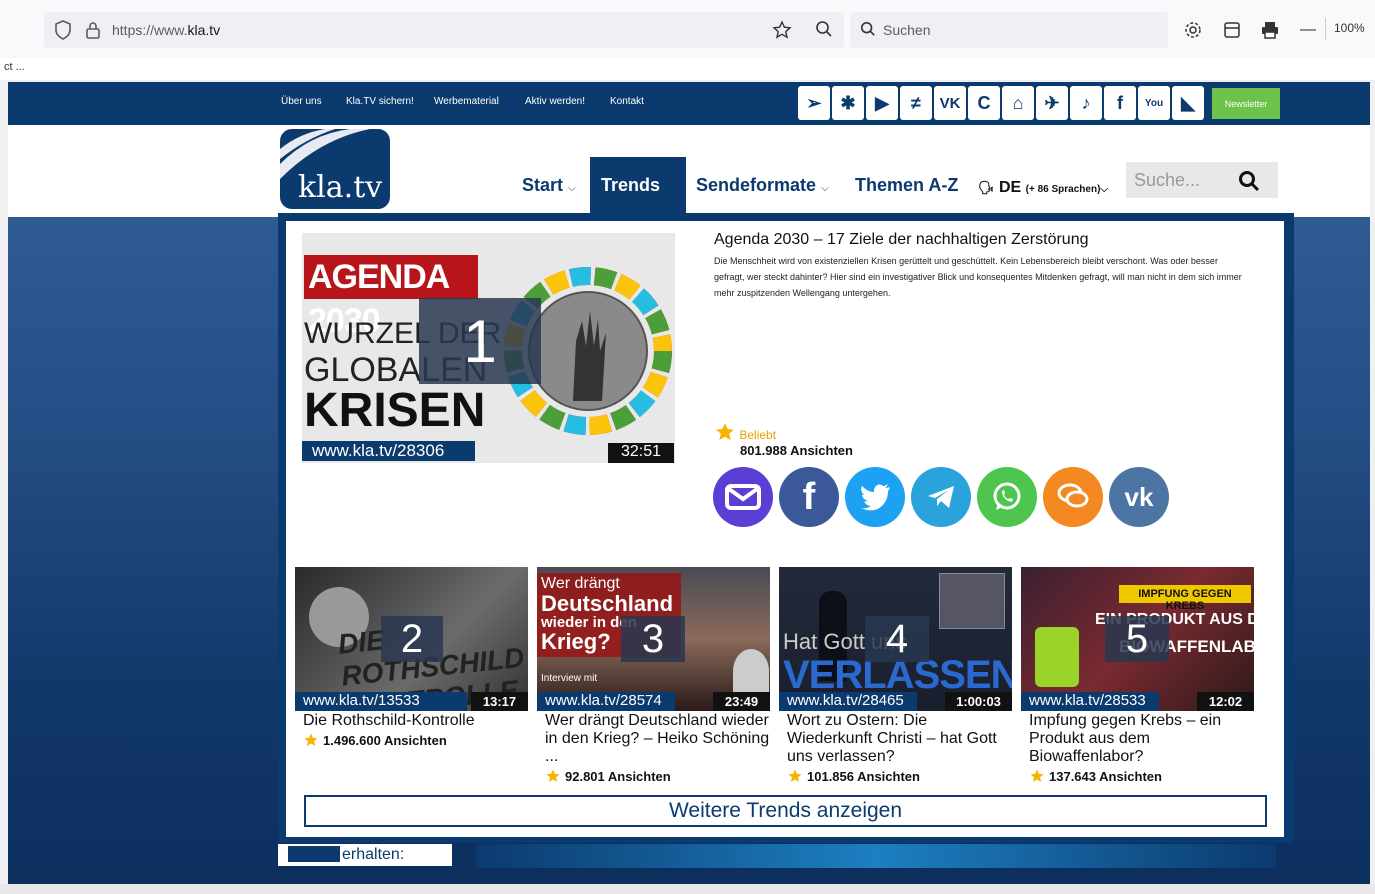 The image size is (1375, 894). I want to click on kla-tv-logo: kla.tv, so click(335, 169).